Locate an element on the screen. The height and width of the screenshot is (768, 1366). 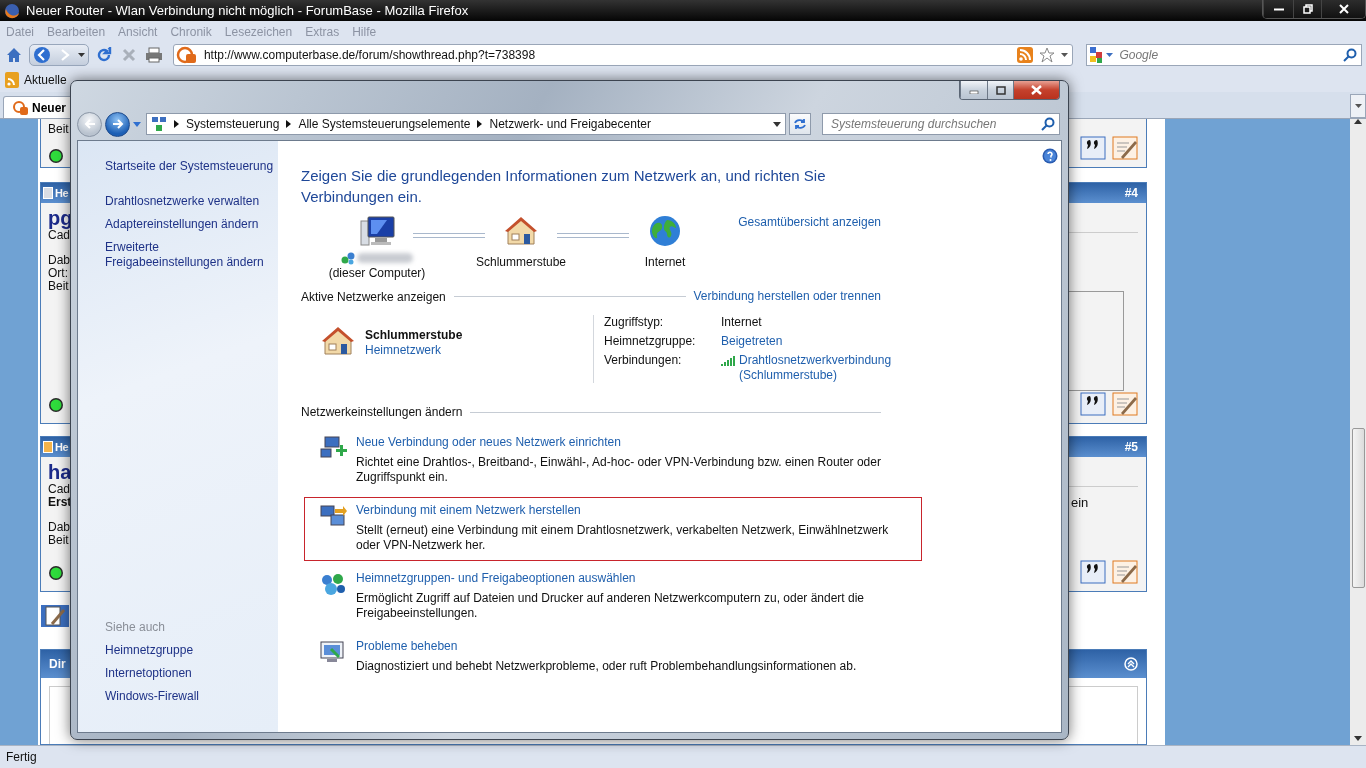
address-bar: Systemsteuerung Alle Systemsteuerungselemente Netzwerk- und Freigabecenter is located at coordinates (466, 124).